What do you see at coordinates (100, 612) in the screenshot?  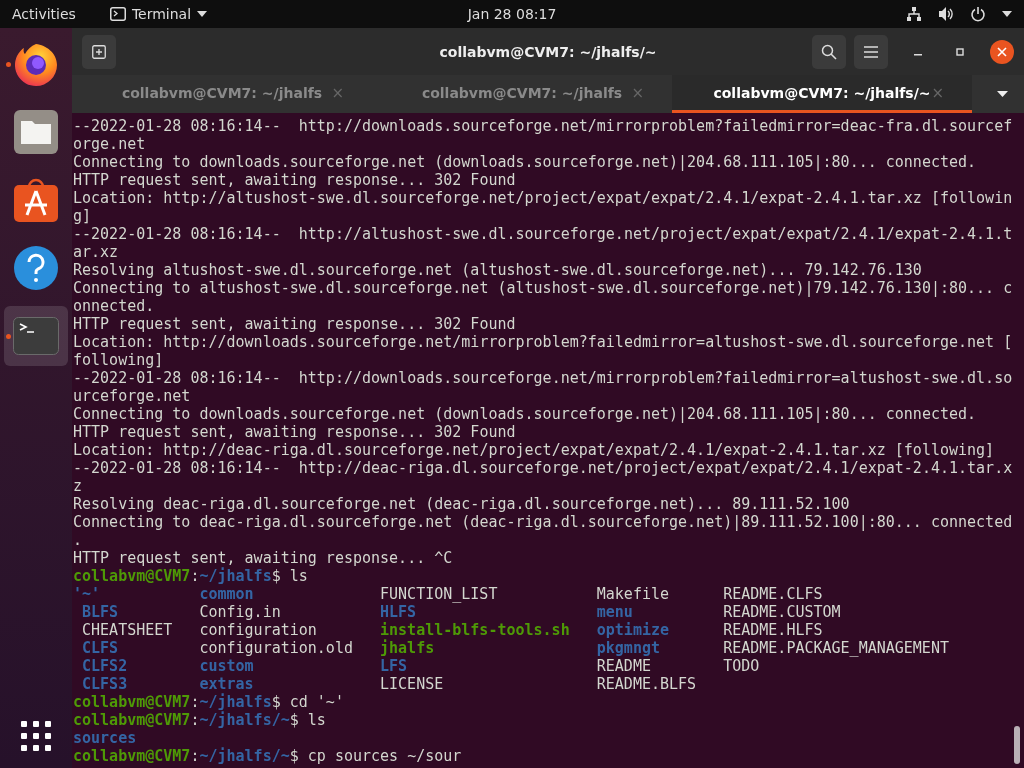 I see `file-entry: BLFS` at bounding box center [100, 612].